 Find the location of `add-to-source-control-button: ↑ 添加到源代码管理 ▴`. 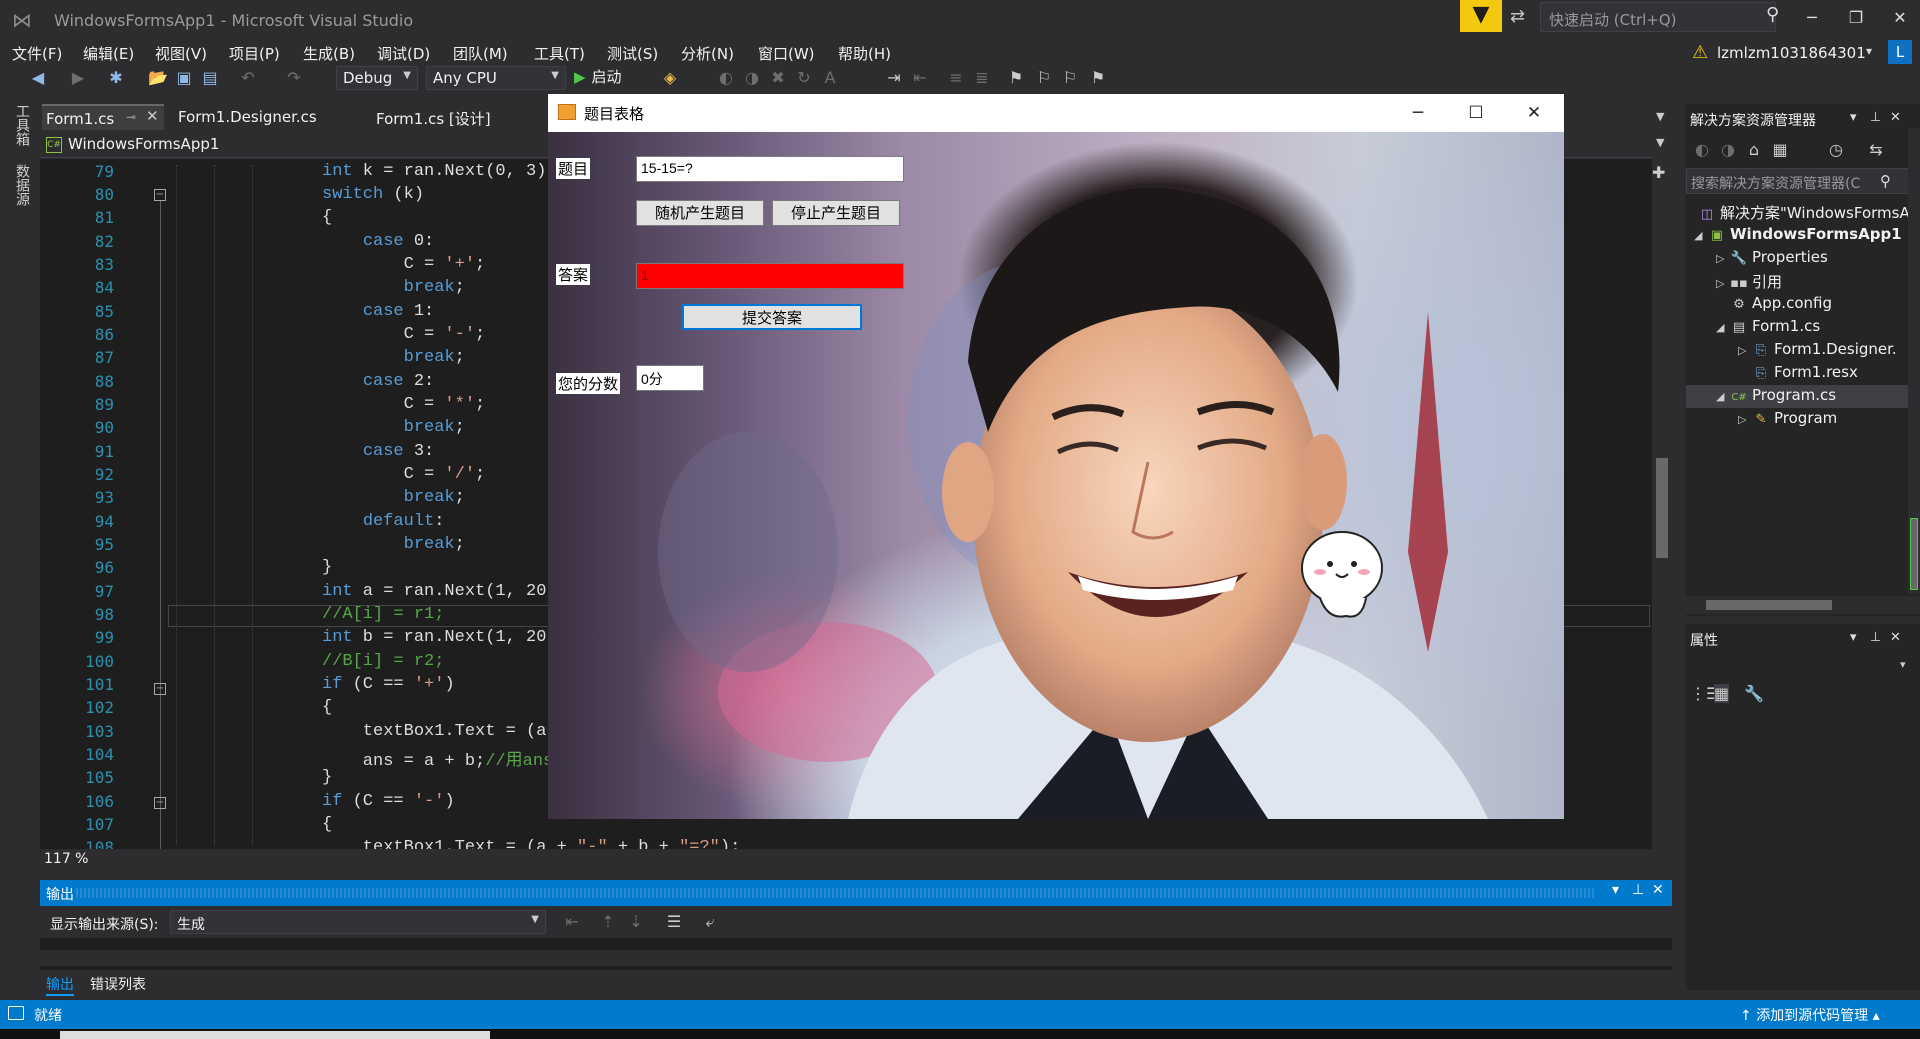

add-to-source-control-button: ↑ 添加到源代码管理 ▴ is located at coordinates (1810, 1015).